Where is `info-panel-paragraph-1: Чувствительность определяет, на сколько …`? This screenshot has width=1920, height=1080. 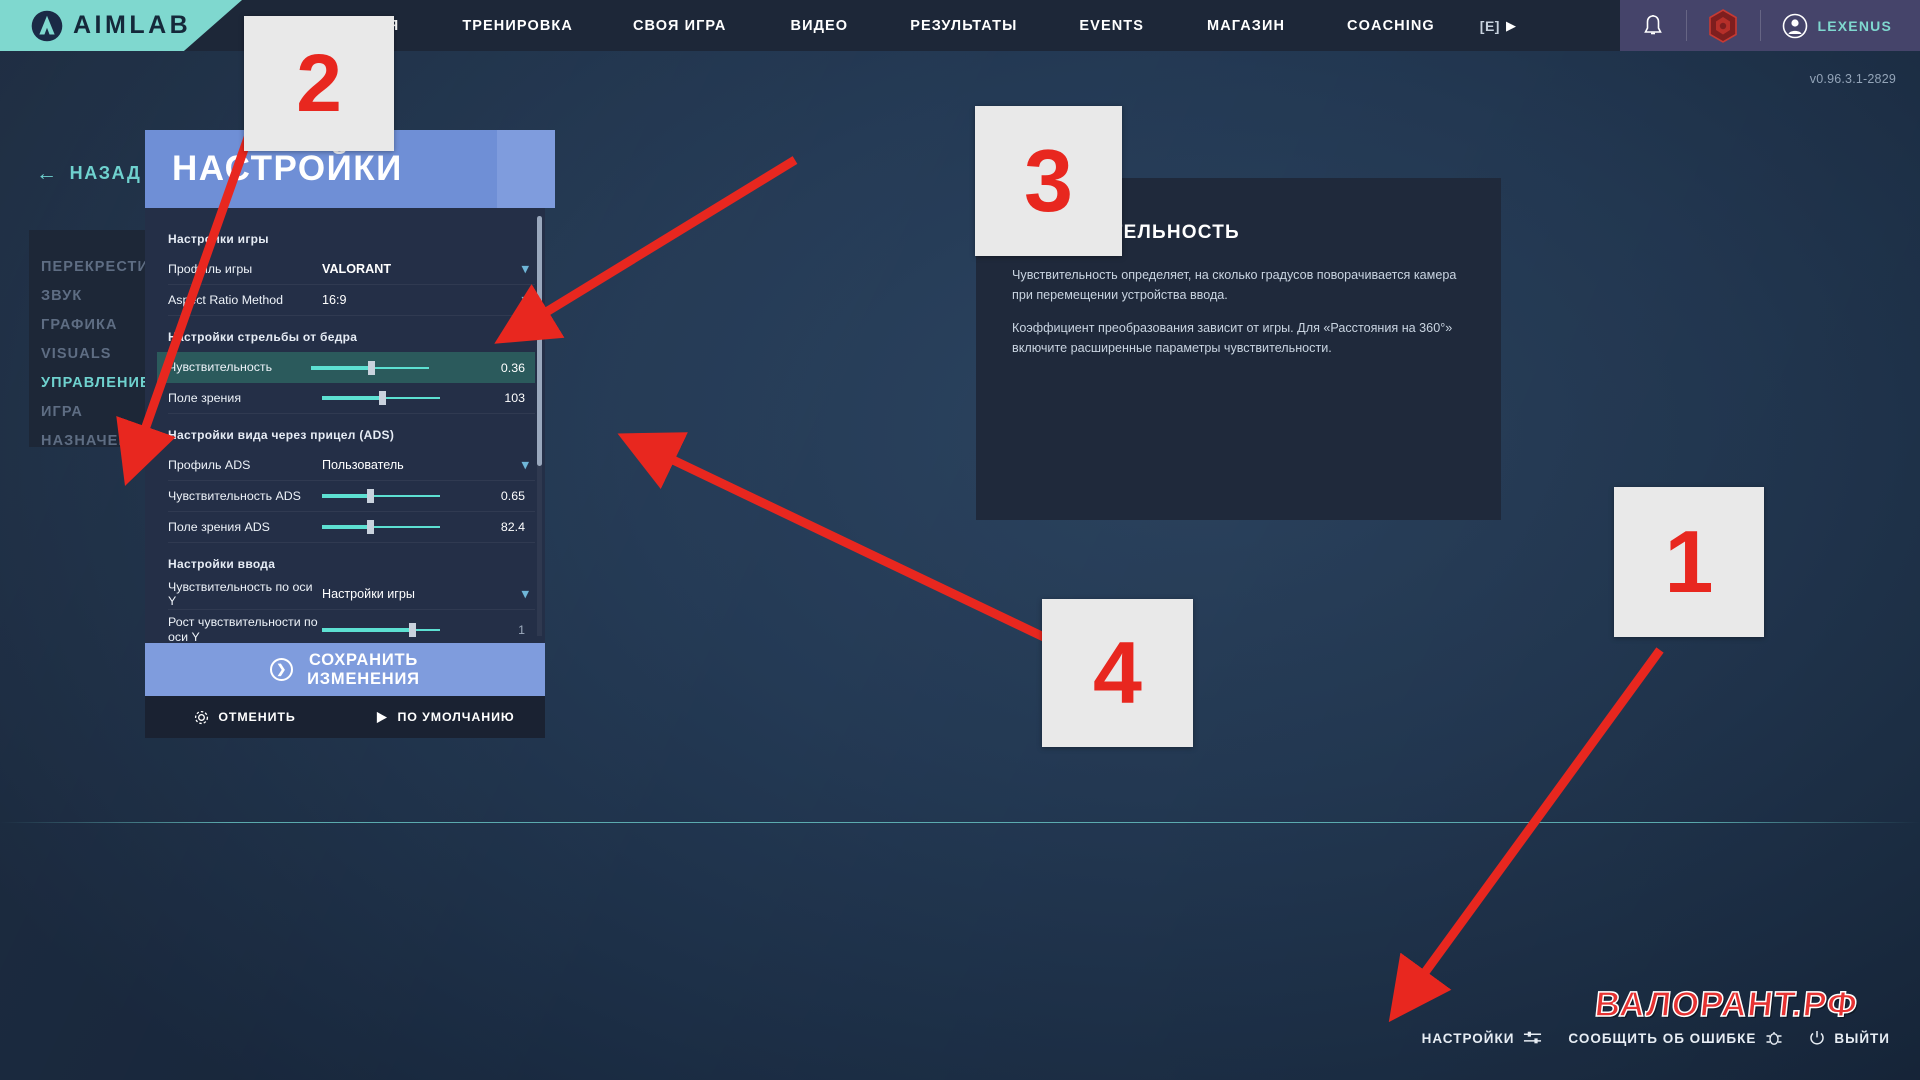 info-panel-paragraph-1: Чувствительность определяет, на сколько … is located at coordinates (1234, 285).